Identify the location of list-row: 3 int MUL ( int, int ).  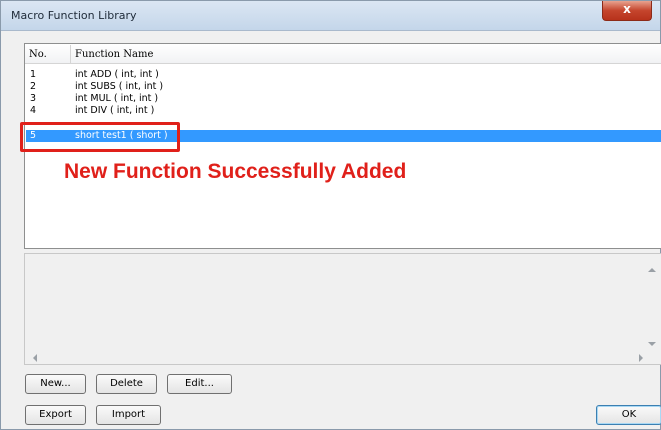
(343, 99).